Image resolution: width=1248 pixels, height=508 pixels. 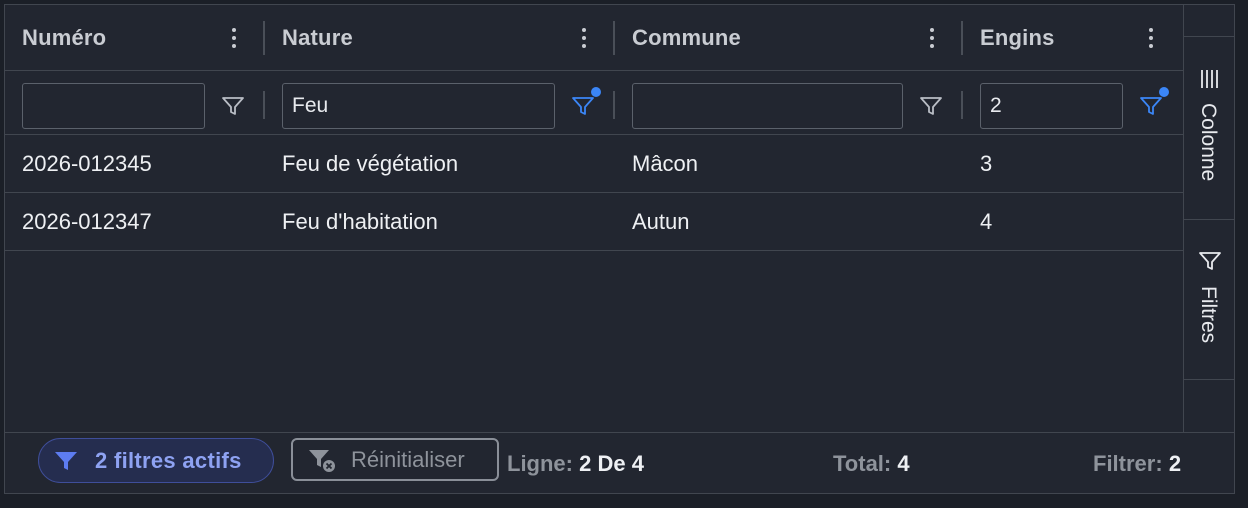 What do you see at coordinates (594, 222) in the screenshot?
I see `table-row: 2026-012347 Feu d'habitation Autun 4` at bounding box center [594, 222].